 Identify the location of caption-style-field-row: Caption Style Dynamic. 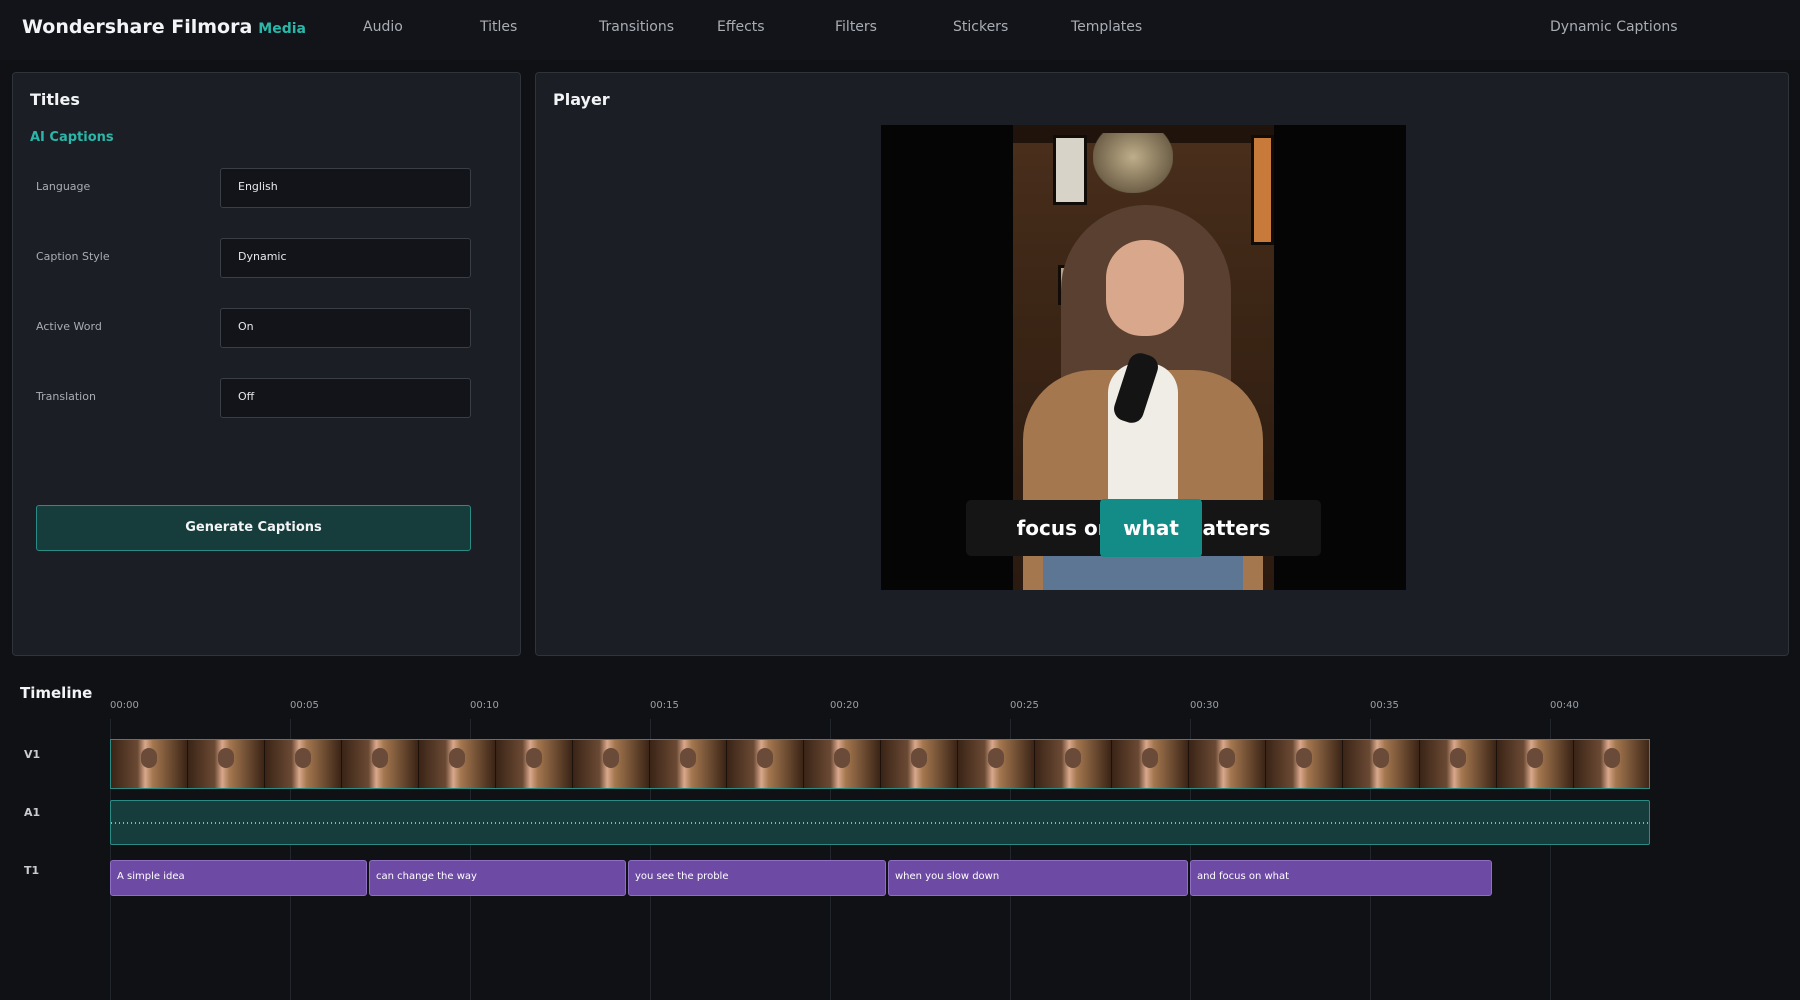
(256, 258).